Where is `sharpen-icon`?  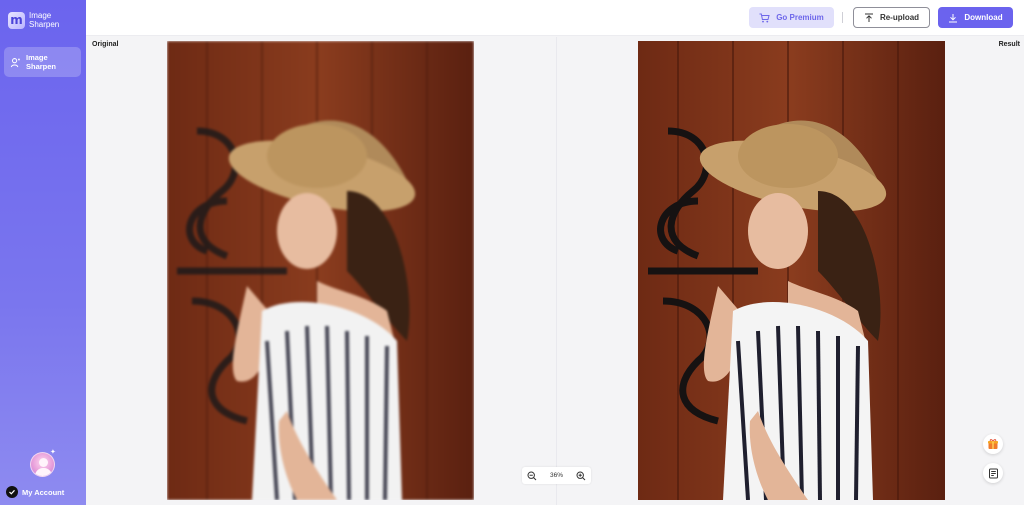 sharpen-icon is located at coordinates (15, 62).